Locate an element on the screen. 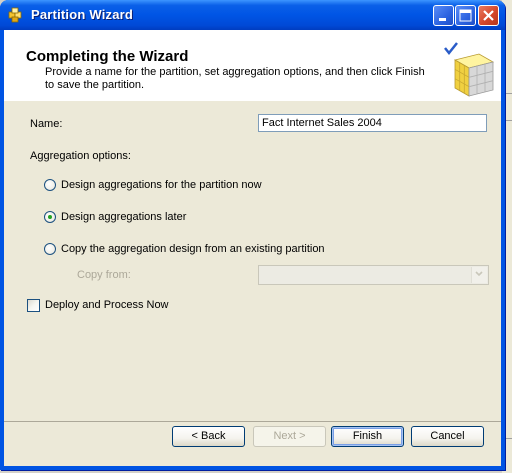  minimize-icon is located at coordinates (442, 19).